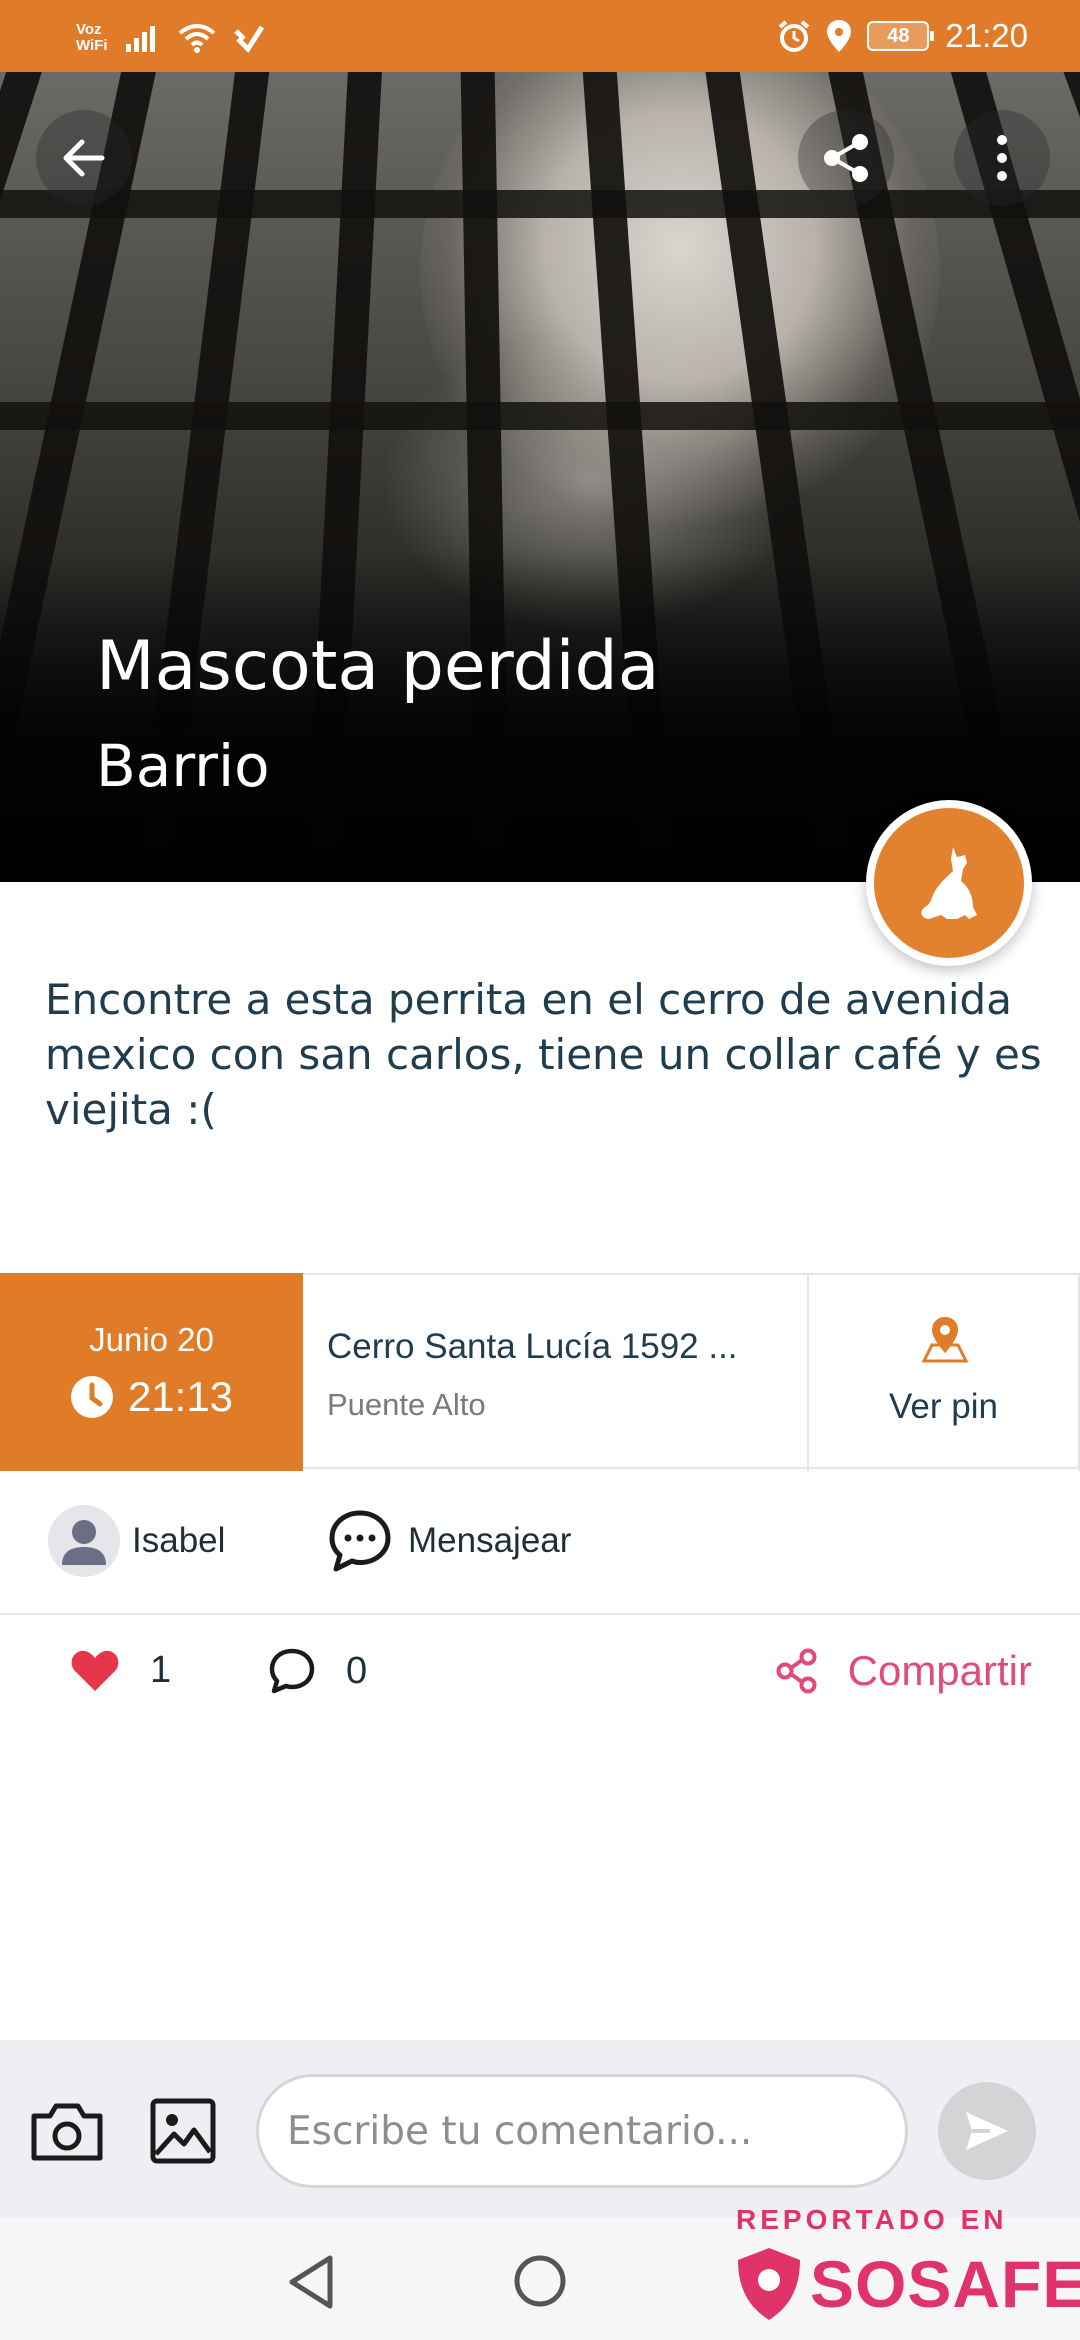 This screenshot has width=1080, height=2340. I want to click on nav-back-icon, so click(311, 2282).